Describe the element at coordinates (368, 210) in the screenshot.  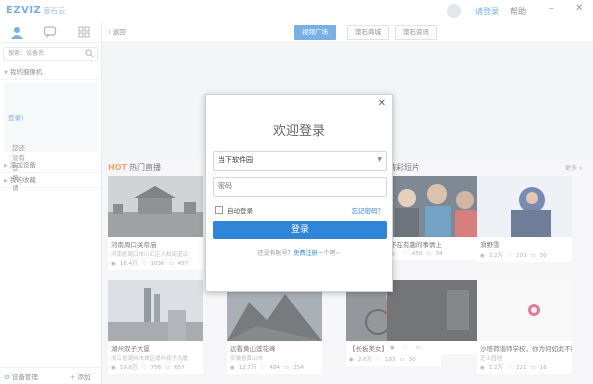
I see `forgot-password-link: 忘记密码？` at that location.